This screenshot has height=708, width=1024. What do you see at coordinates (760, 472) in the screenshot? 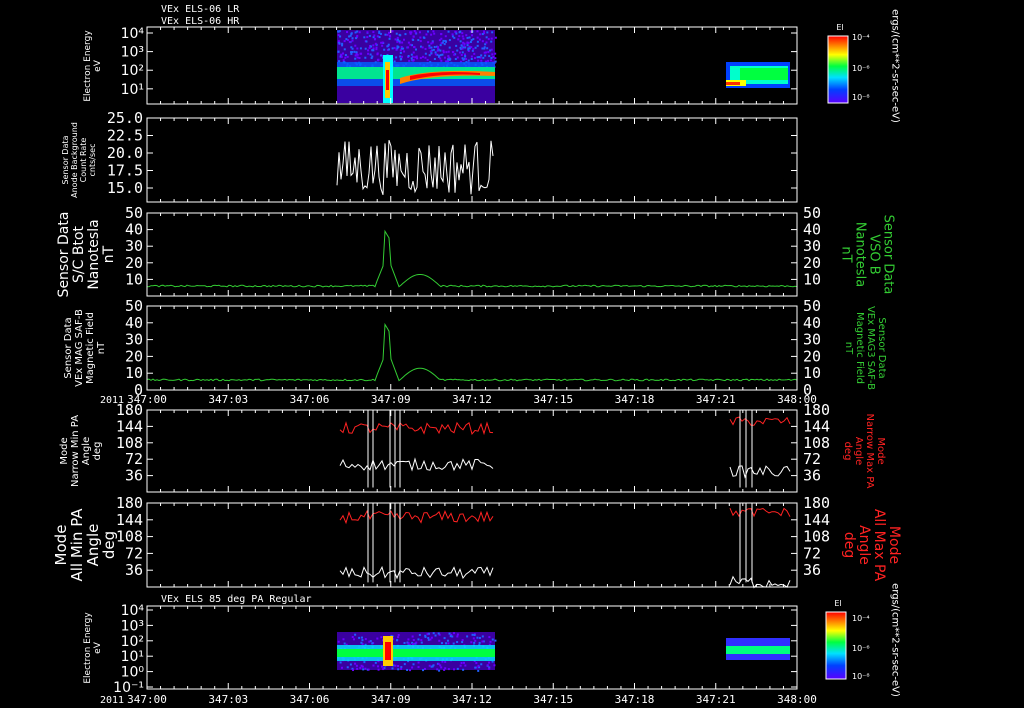
I see `min-pa-series` at bounding box center [760, 472].